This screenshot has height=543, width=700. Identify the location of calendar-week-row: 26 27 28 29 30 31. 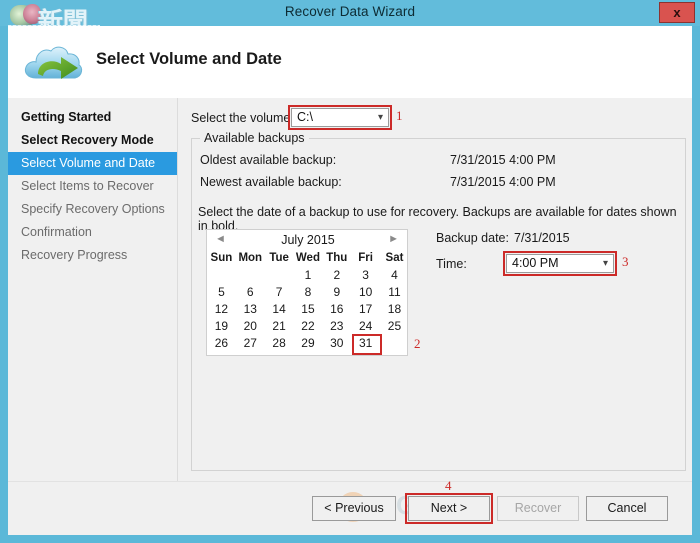
(308, 344).